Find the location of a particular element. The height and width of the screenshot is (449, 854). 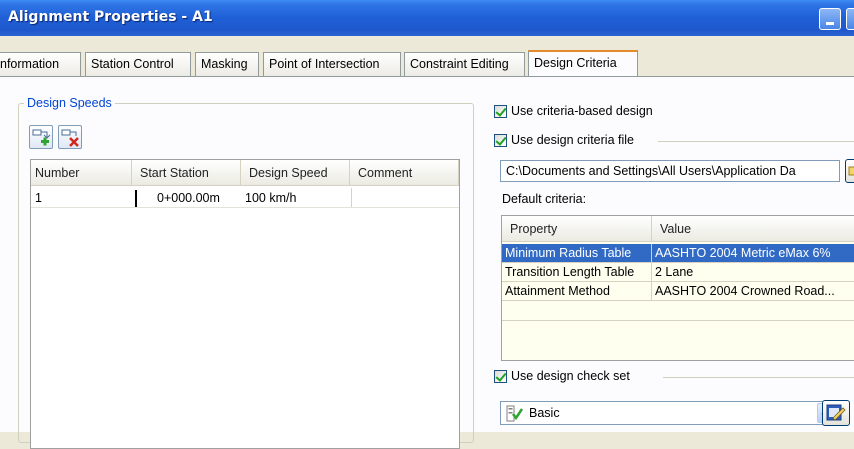

tab-label: Design Criteria is located at coordinates (575, 63).